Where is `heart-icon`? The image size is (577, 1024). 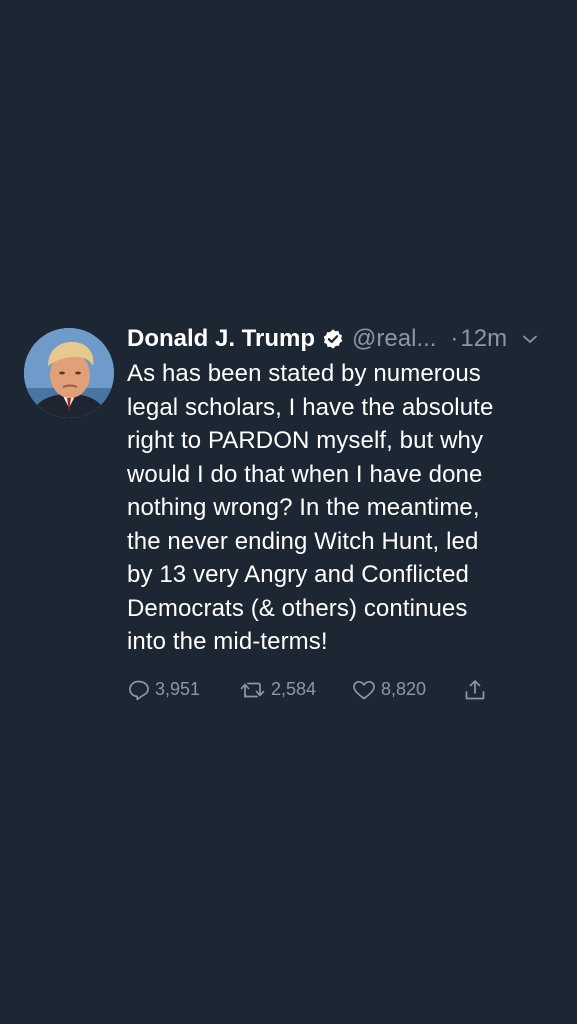 heart-icon is located at coordinates (364, 690).